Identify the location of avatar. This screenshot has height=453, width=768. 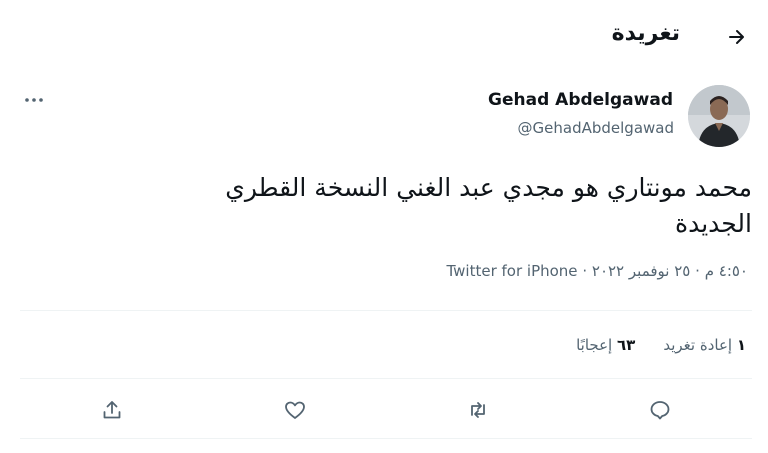
(719, 116).